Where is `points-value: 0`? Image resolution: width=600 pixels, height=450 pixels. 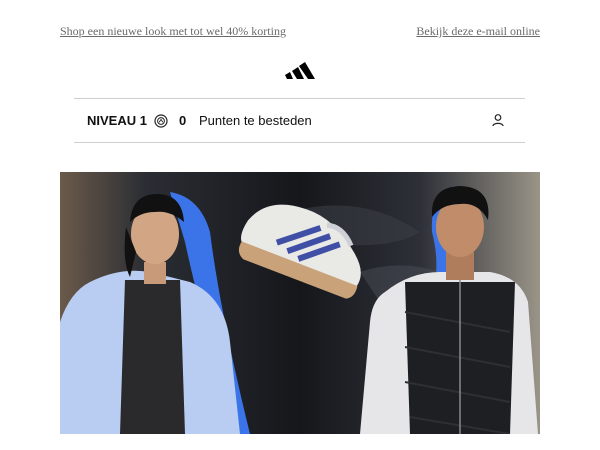 points-value: 0 is located at coordinates (183, 120).